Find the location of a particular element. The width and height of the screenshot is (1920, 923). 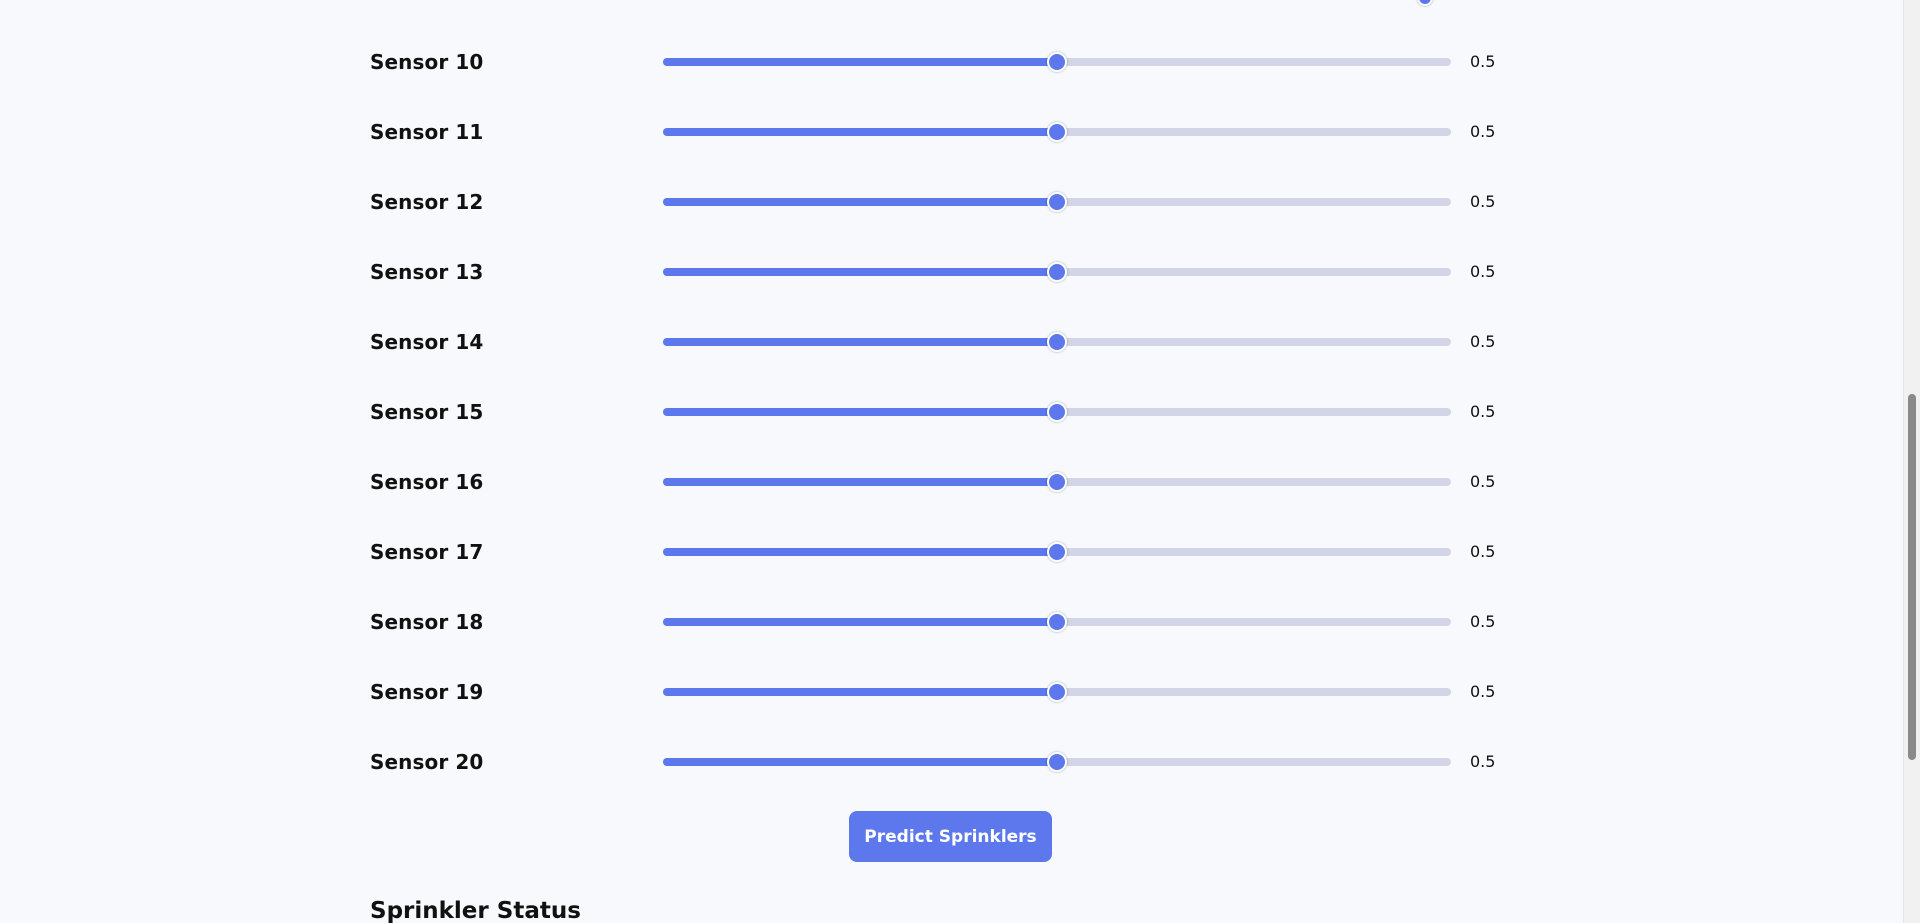

sensor-label: Sensor 17 is located at coordinates (427, 552).